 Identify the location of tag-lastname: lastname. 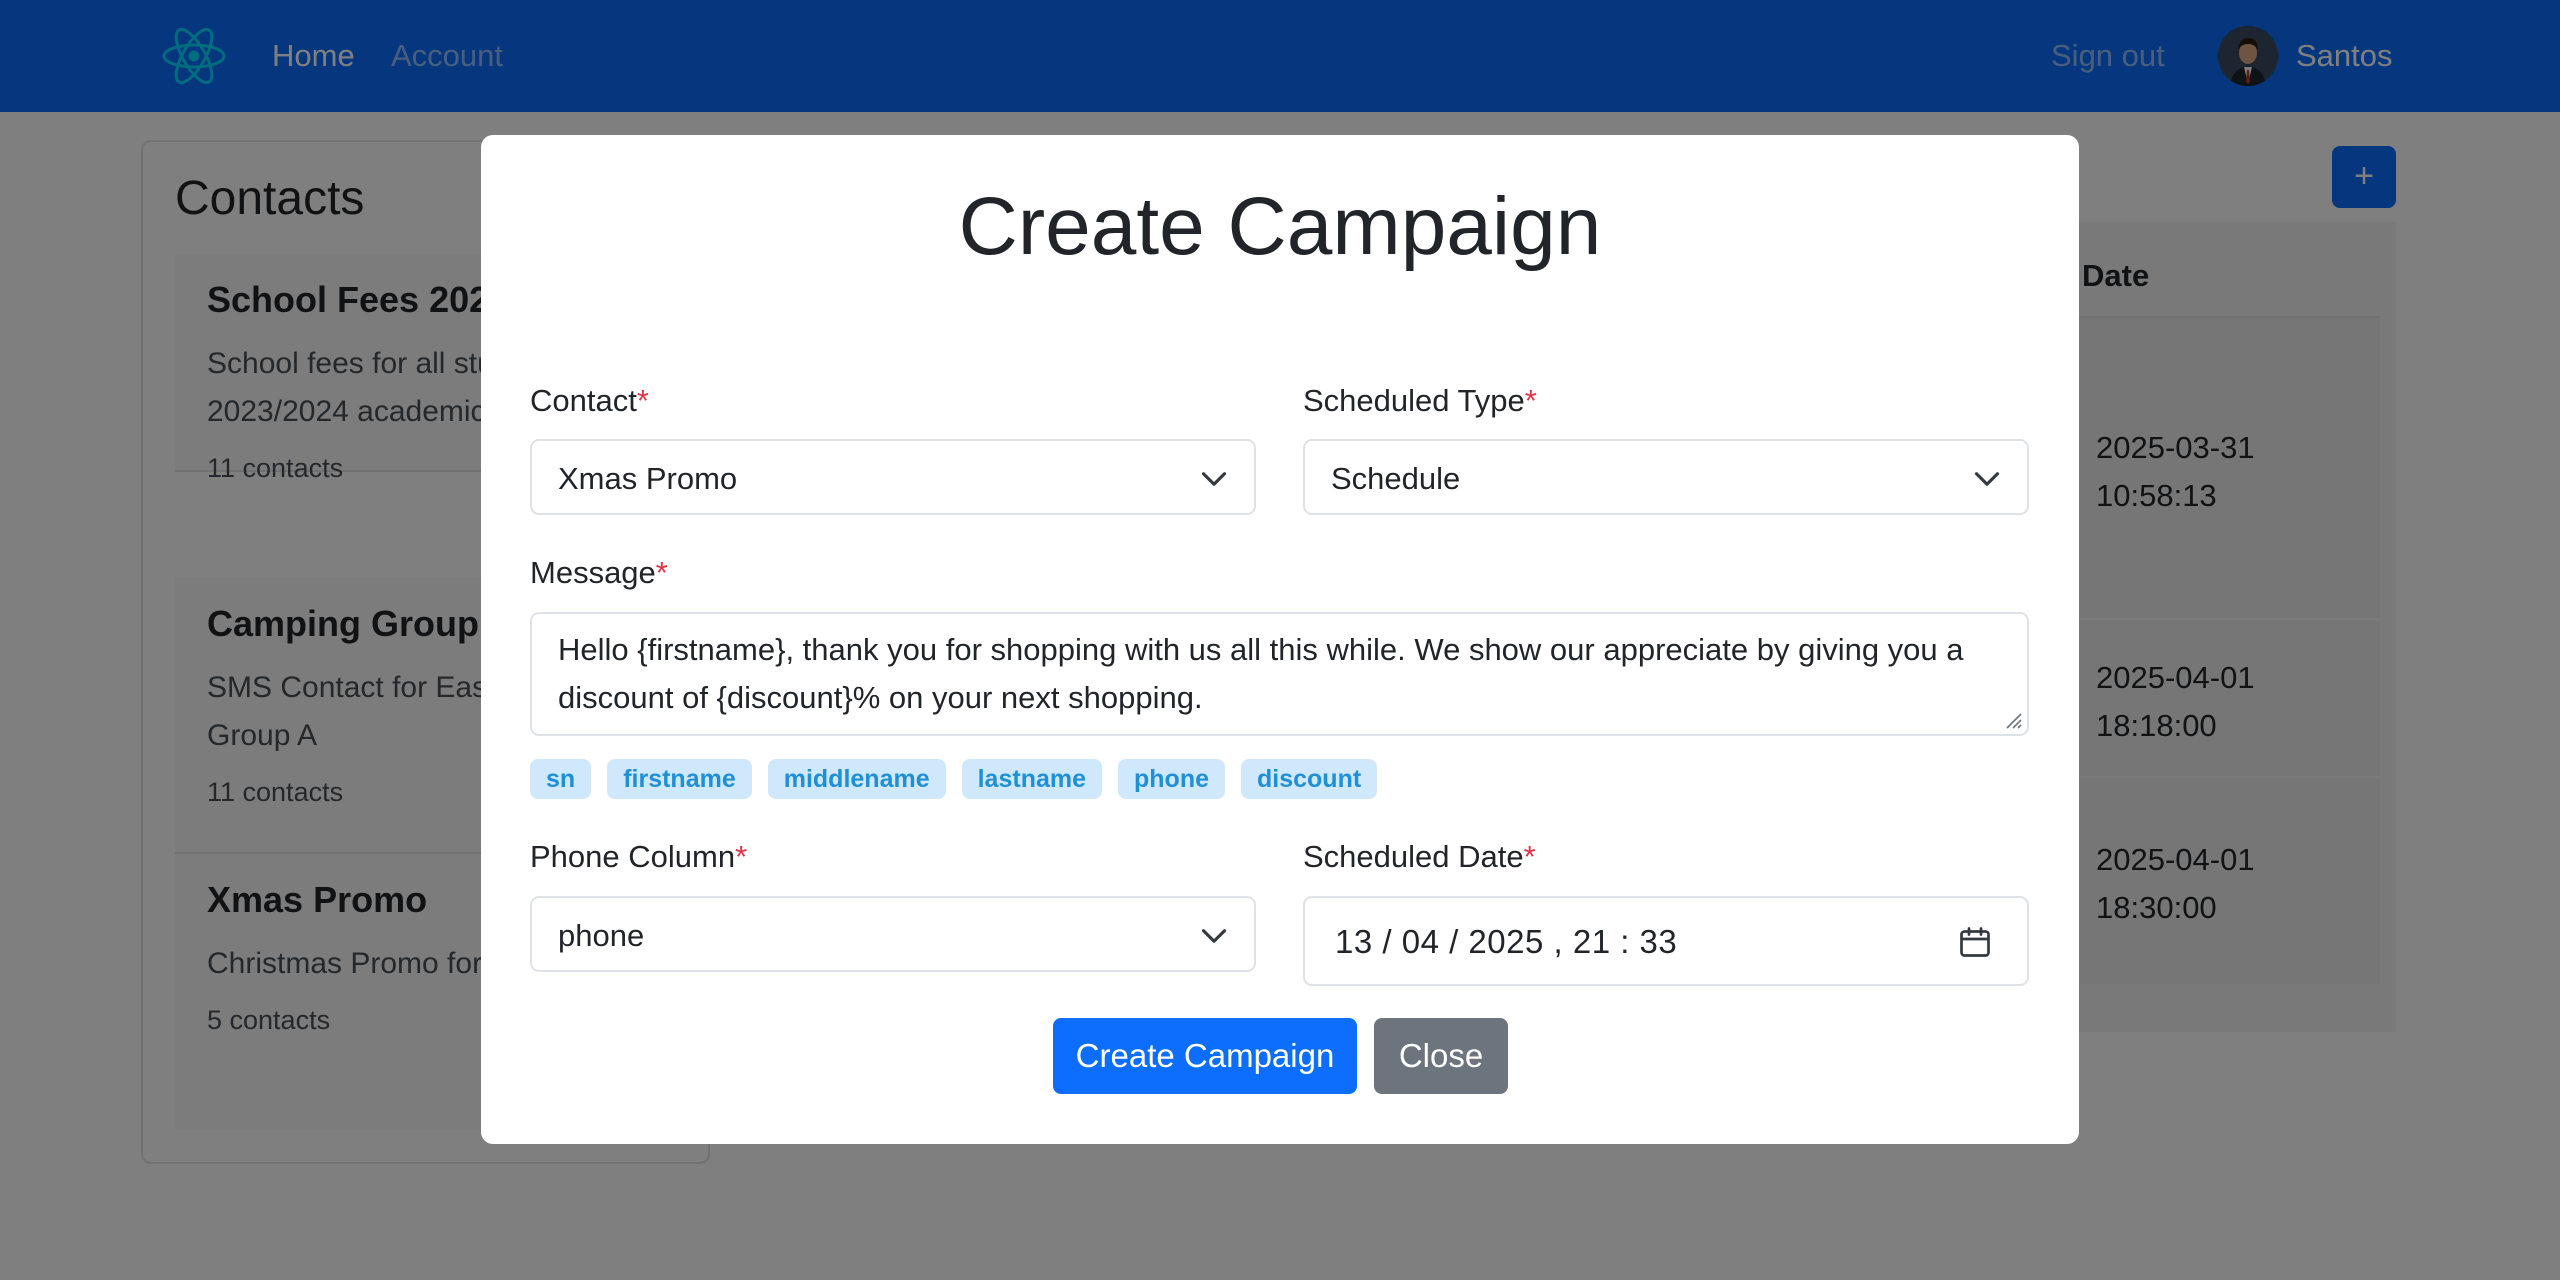
(1031, 779).